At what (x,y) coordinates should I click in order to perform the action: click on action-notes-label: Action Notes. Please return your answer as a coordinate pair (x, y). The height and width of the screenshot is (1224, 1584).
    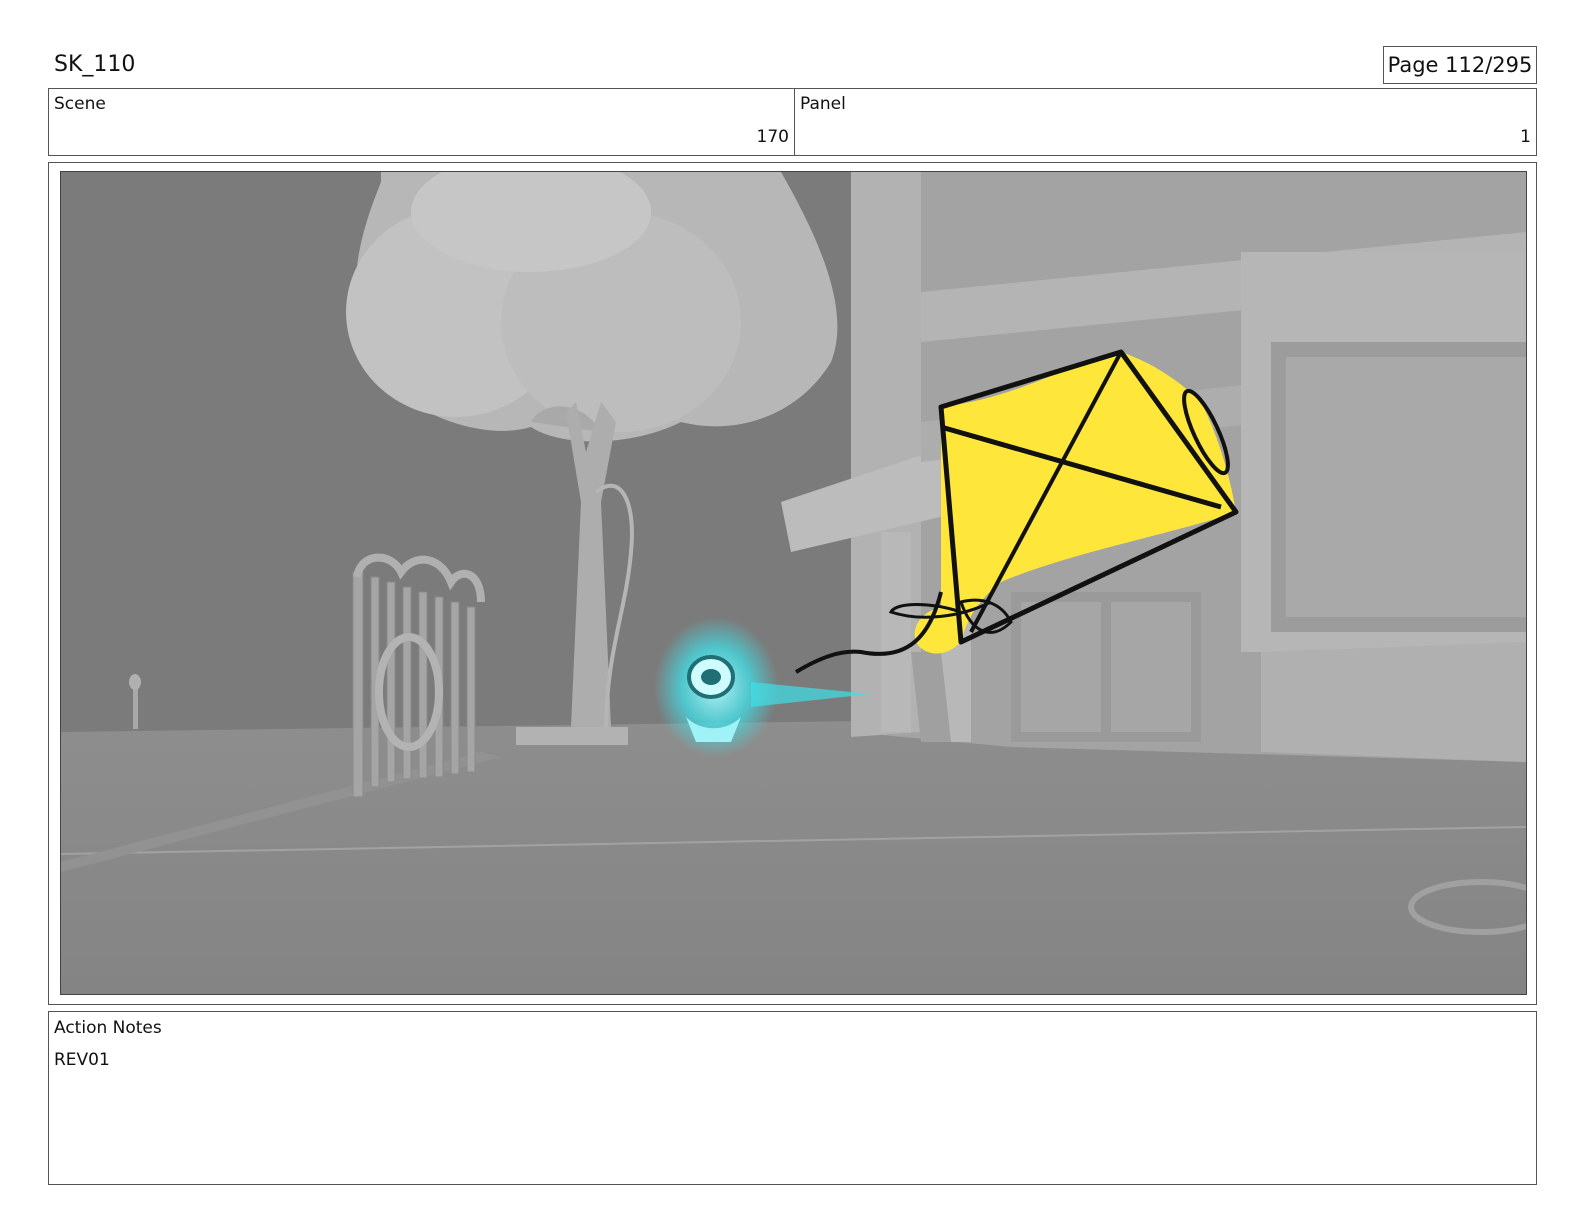
    Looking at the image, I should click on (108, 1028).